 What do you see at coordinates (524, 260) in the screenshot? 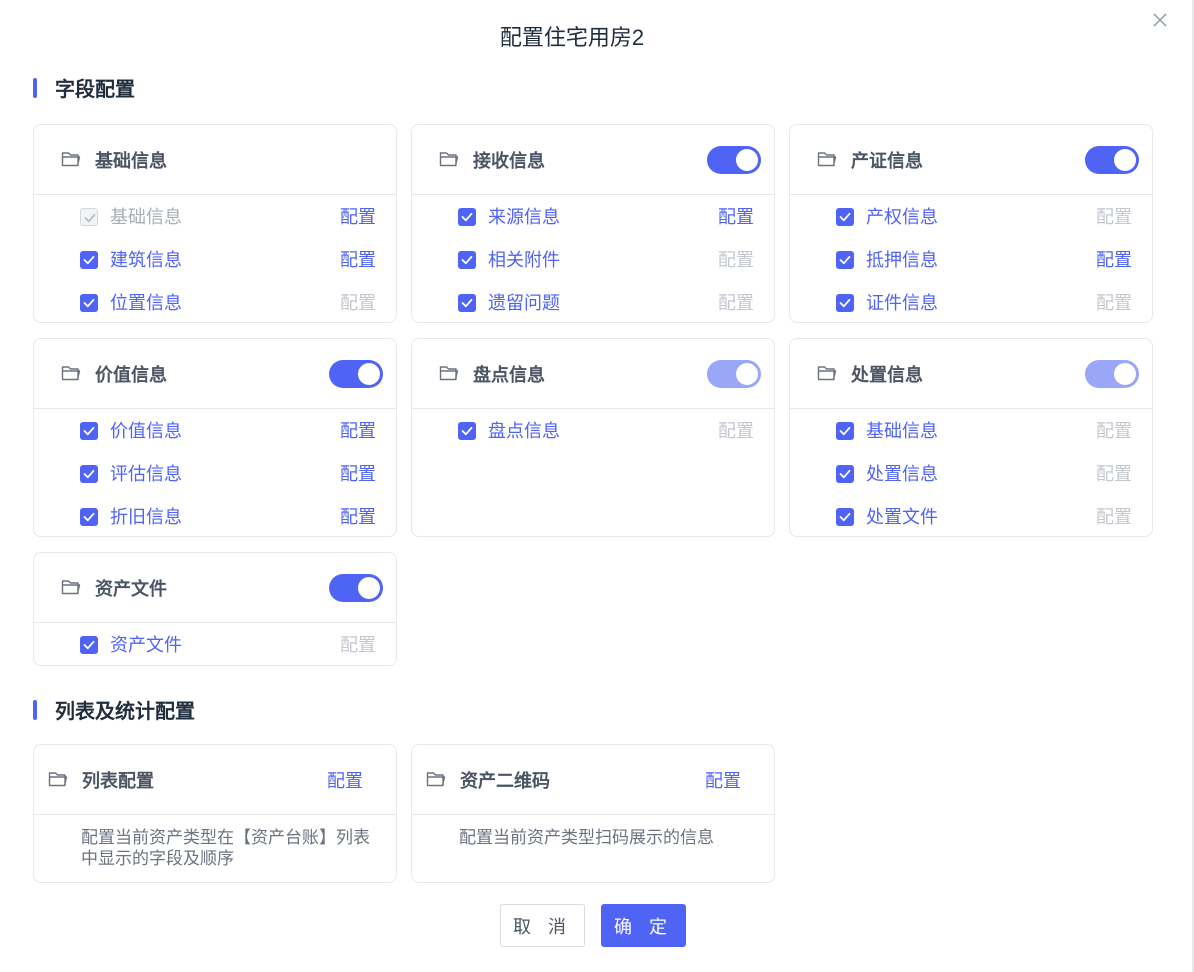
I see `field-label: 相关附件` at bounding box center [524, 260].